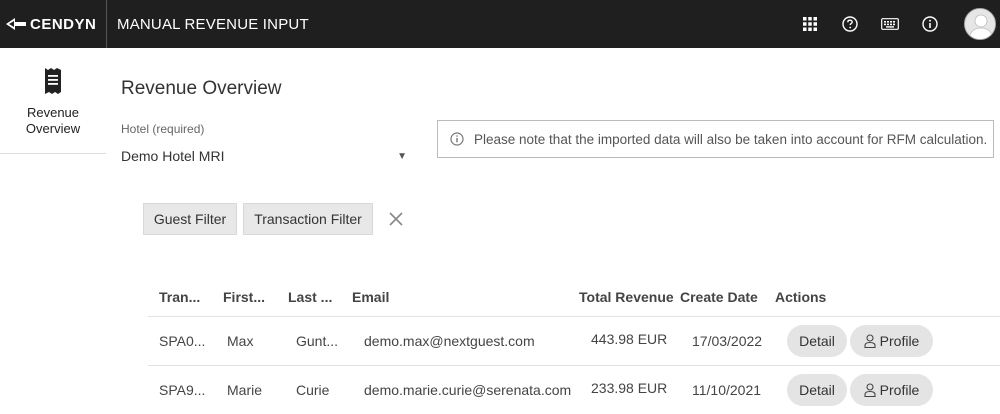 This screenshot has height=414, width=1000. Describe the element at coordinates (265, 156) in the screenshot. I see `hotel-select: Demo Hotel MRI ▼` at that location.